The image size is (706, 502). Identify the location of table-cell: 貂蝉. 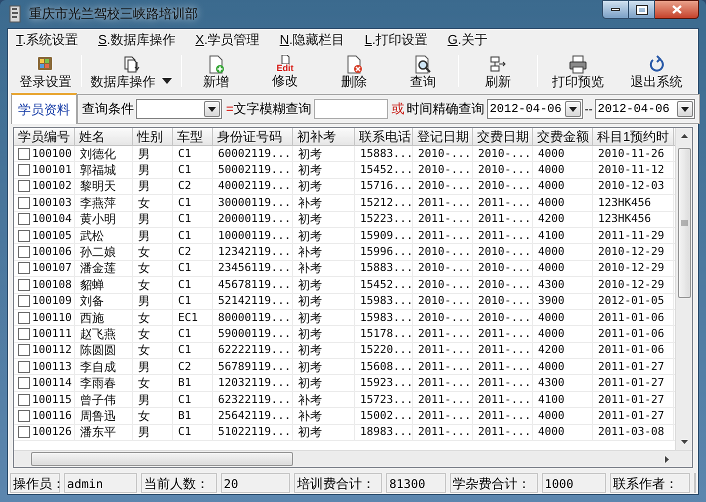
(92, 285).